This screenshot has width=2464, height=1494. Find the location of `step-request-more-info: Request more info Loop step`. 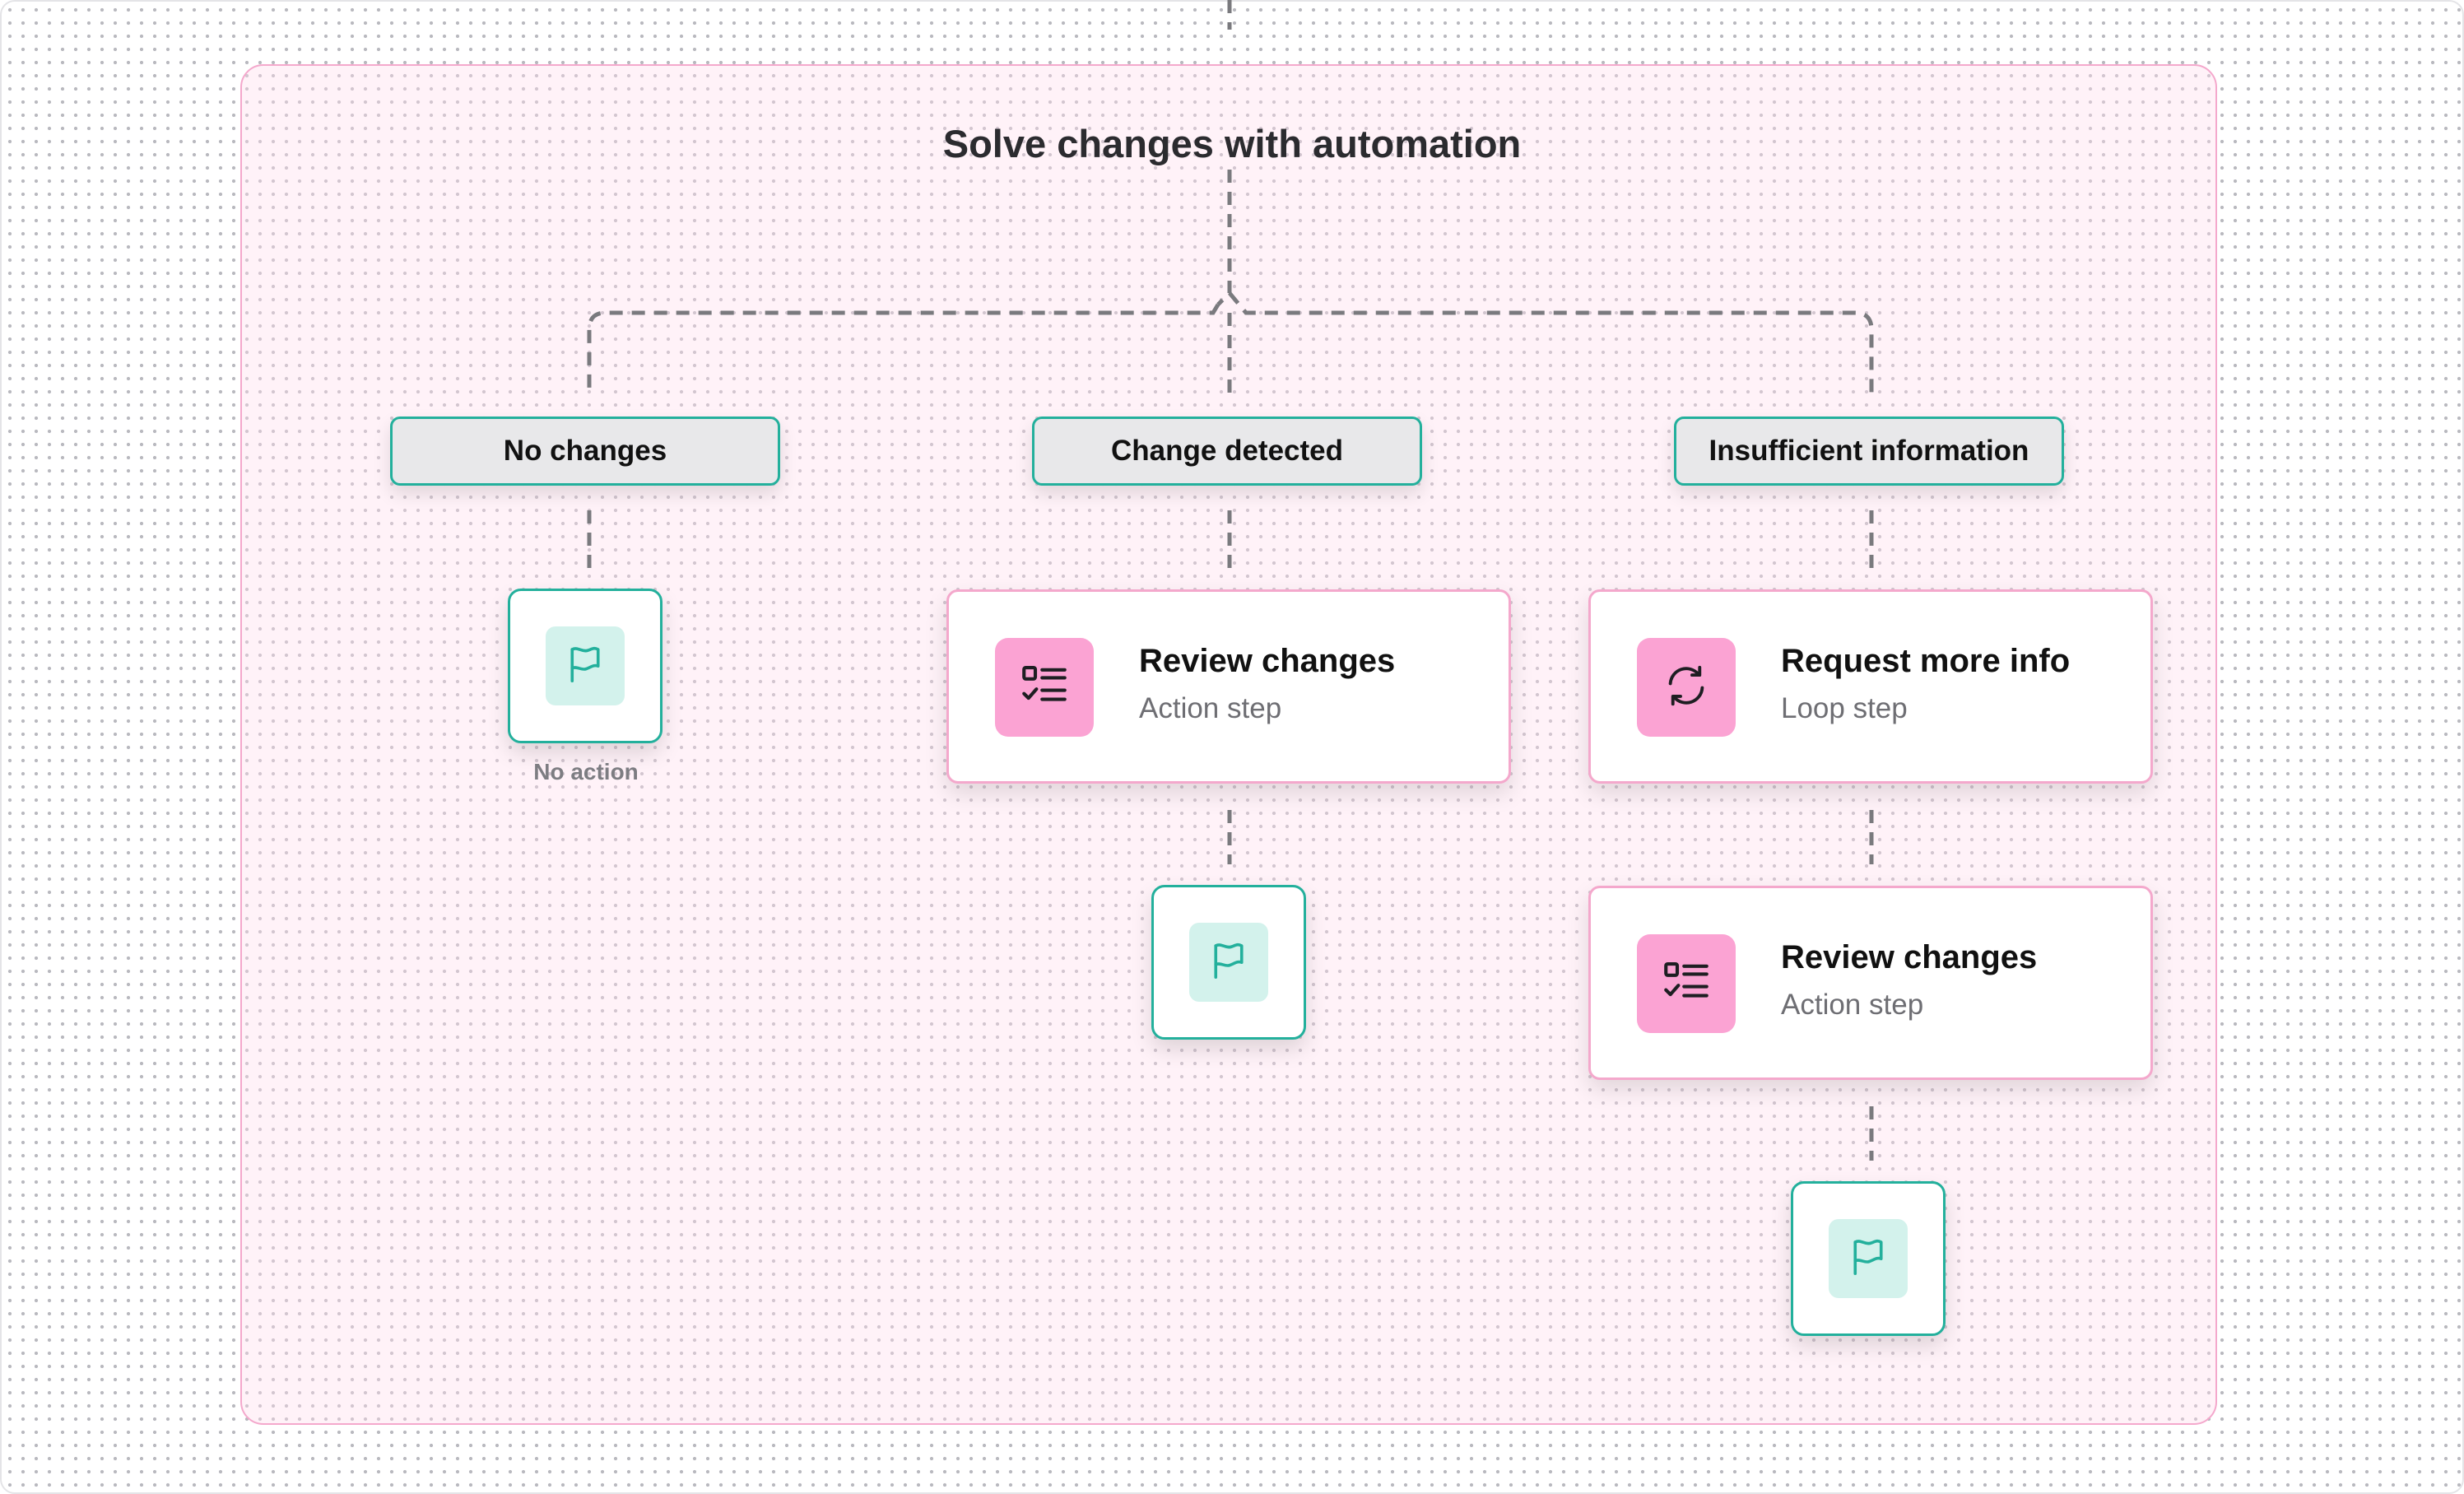

step-request-more-info: Request more info Loop step is located at coordinates (1871, 686).